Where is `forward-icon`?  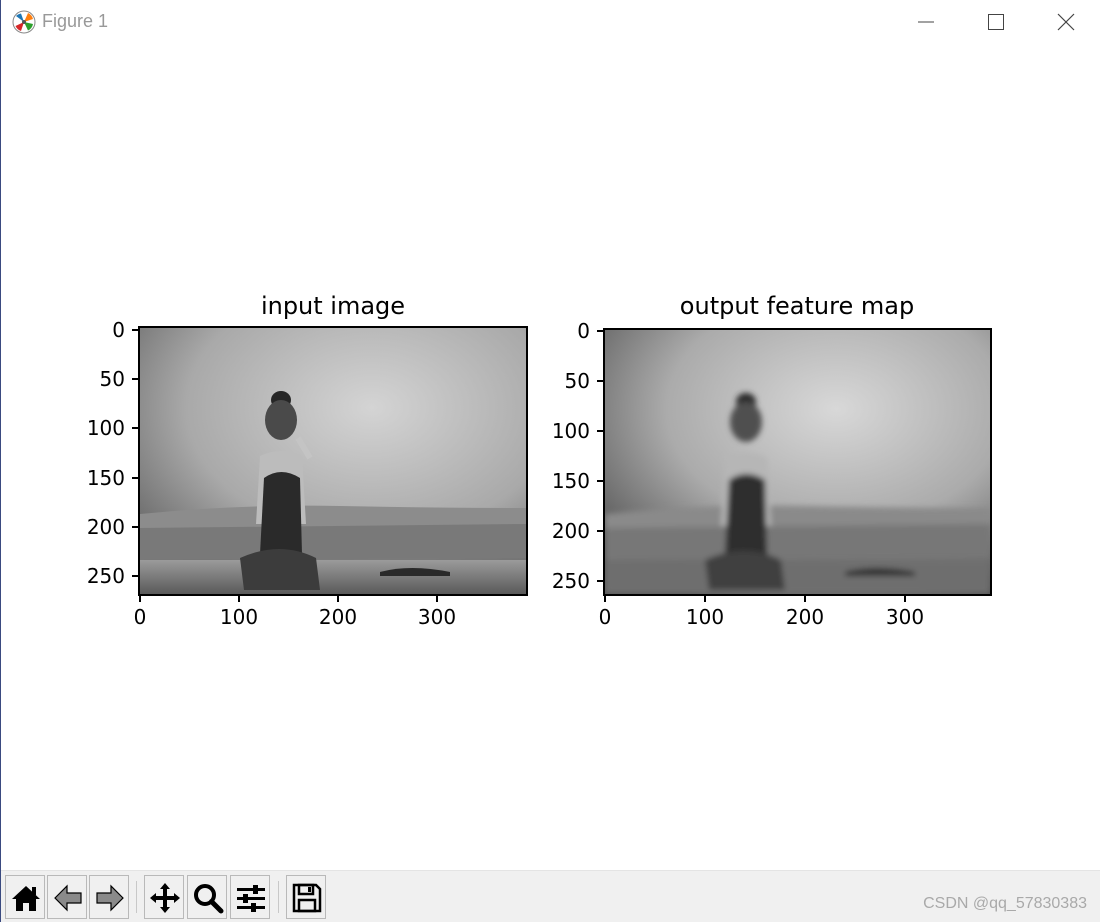
forward-icon is located at coordinates (110, 898).